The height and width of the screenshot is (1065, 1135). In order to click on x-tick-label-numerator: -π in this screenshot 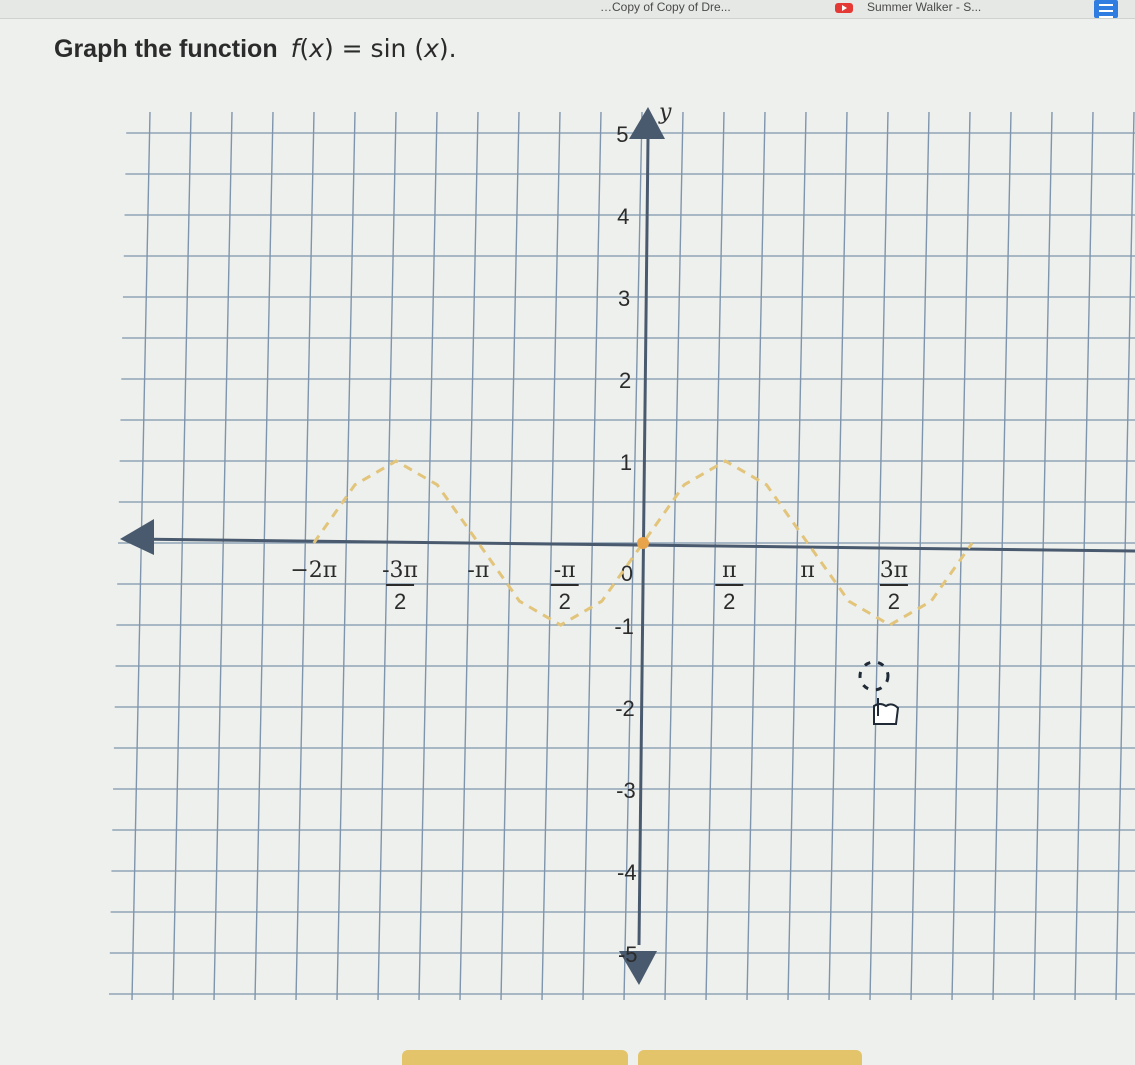, I will do `click(565, 570)`.